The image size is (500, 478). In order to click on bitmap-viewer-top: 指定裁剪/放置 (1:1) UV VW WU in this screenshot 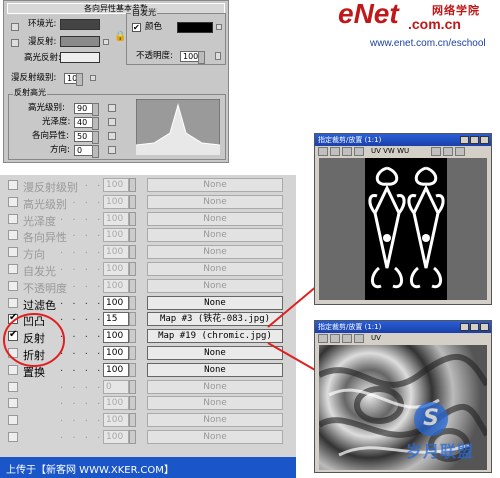, I will do `click(403, 219)`.